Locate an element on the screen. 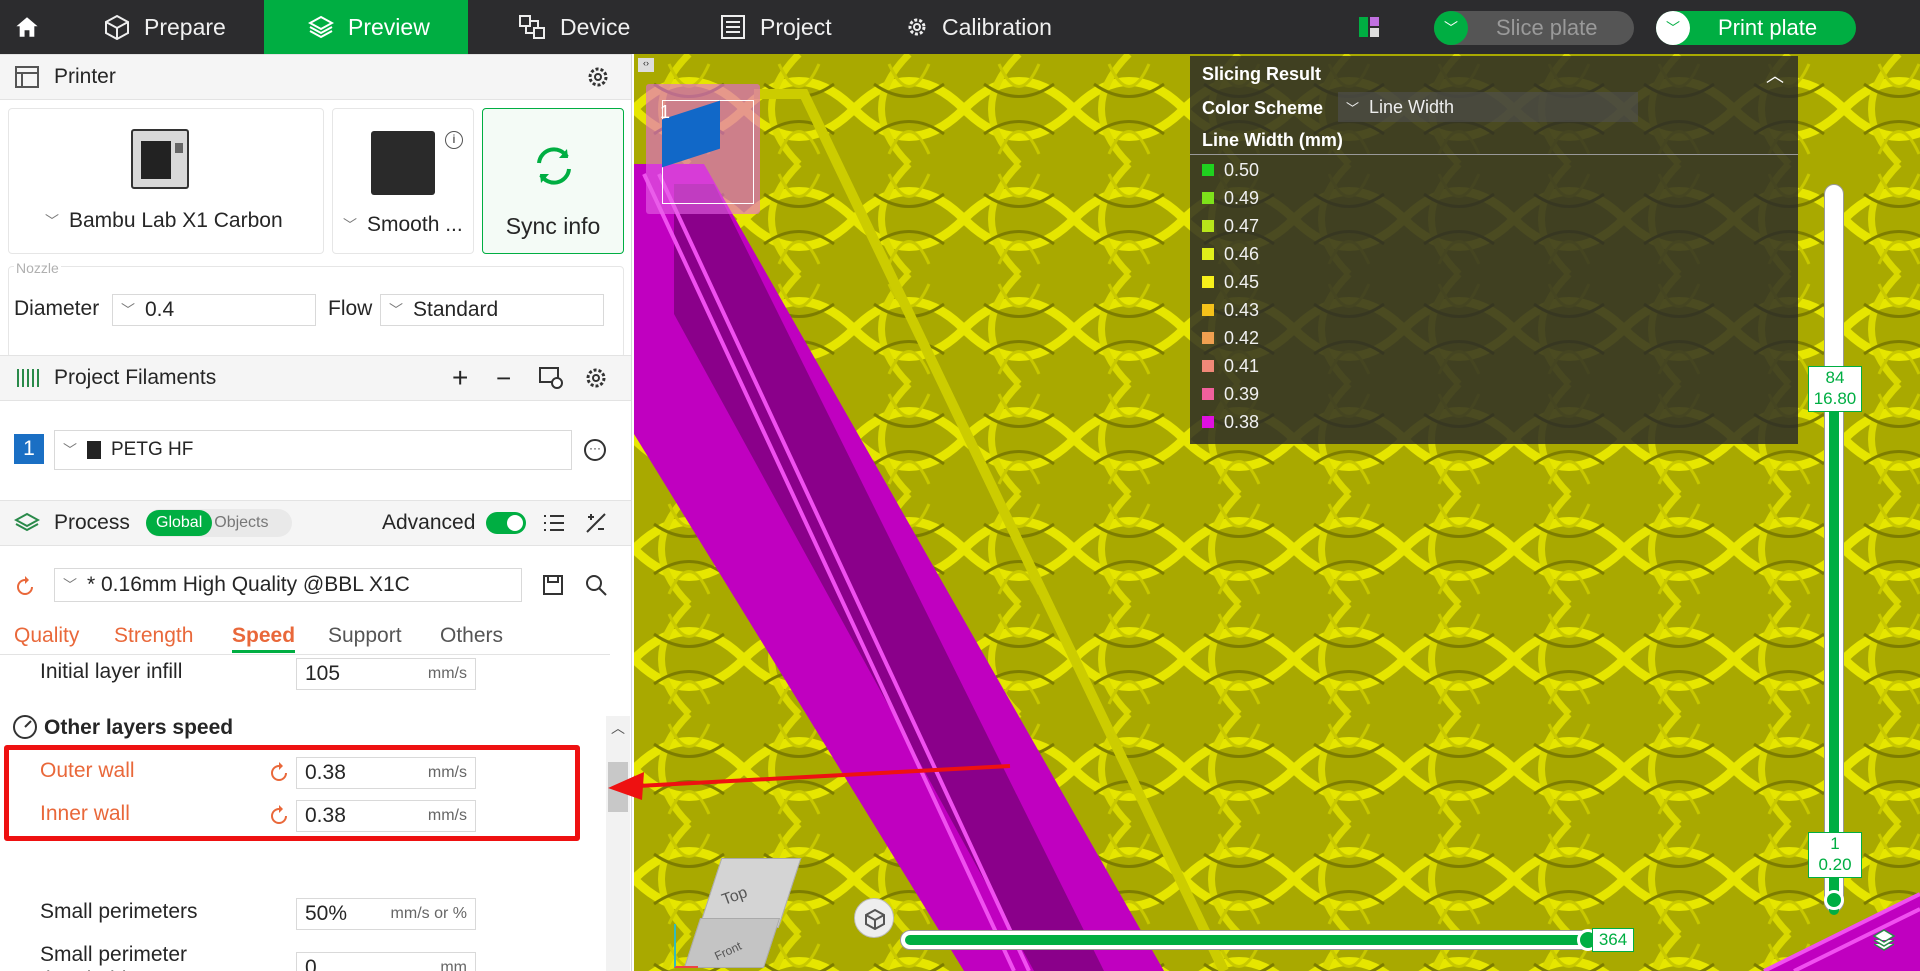 The image size is (1920, 971). toggle-objects: Objects is located at coordinates (240, 523).